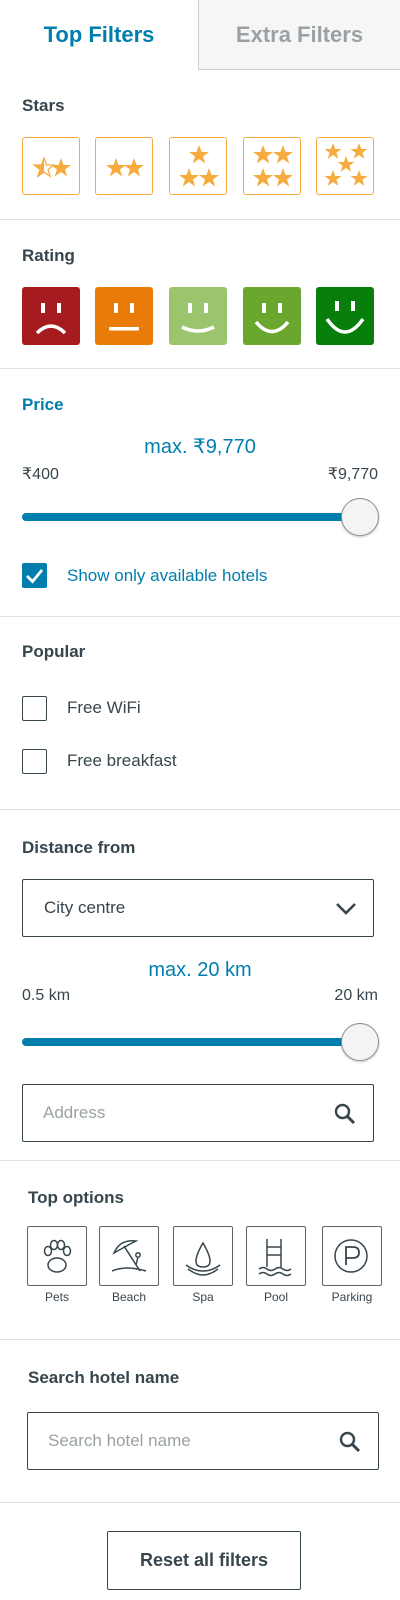 The height and width of the screenshot is (1600, 400). I want to click on three-stars-icon, so click(199, 166).